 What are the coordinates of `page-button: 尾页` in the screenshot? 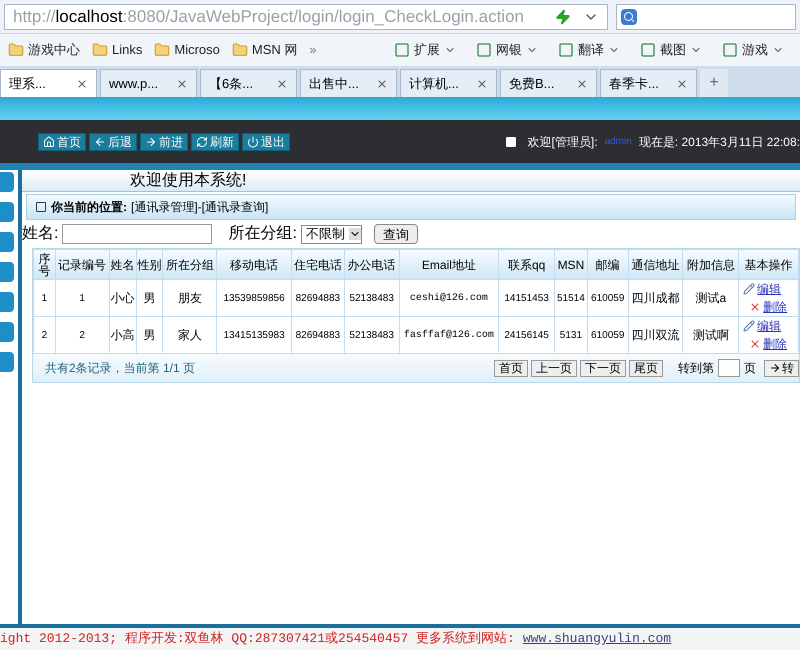 It's located at (646, 368).